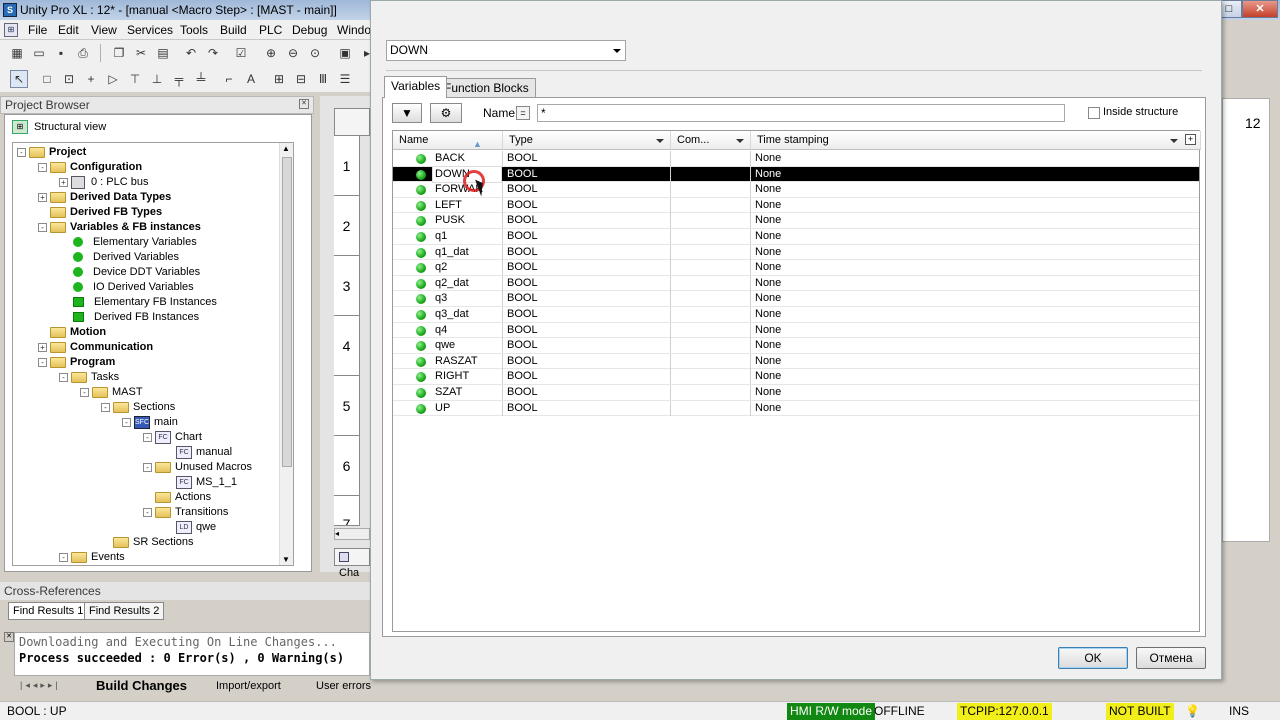  Describe the element at coordinates (40, 685) in the screenshot. I see `output-tab-nav-icons: |◂◂▸▸|` at that location.